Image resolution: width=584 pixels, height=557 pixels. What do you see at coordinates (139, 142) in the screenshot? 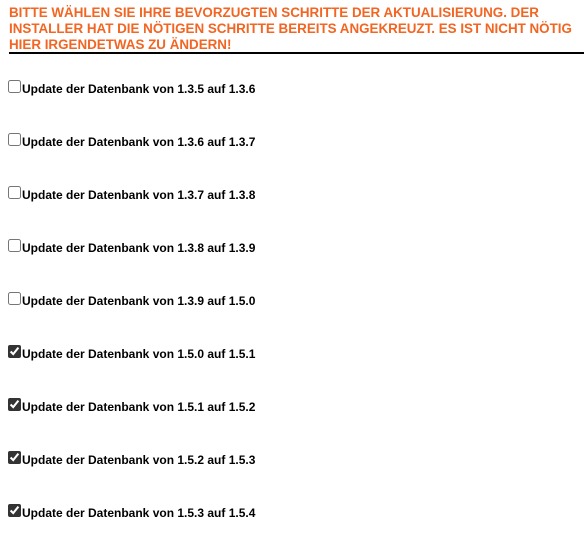
I see `update-step-label: Update der Datenbank von 1.3.6 auf 1.3.7` at bounding box center [139, 142].